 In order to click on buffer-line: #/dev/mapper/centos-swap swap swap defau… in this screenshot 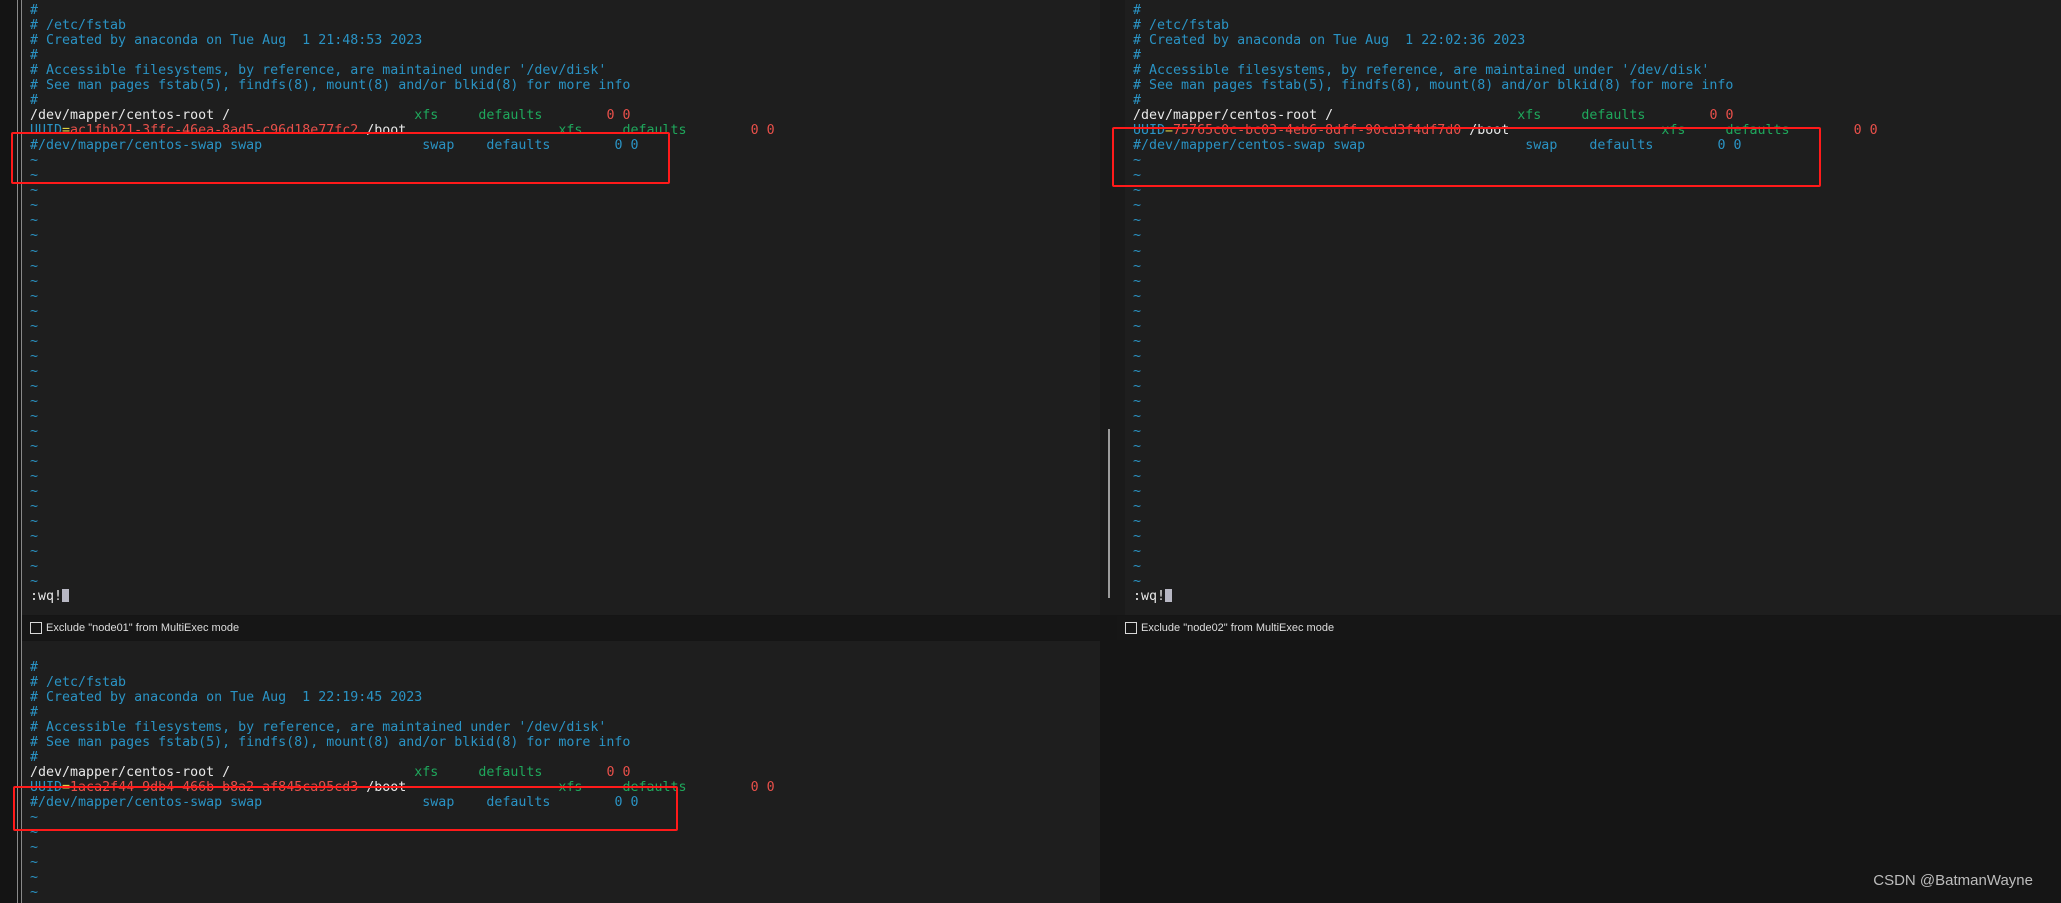, I will do `click(1505, 145)`.